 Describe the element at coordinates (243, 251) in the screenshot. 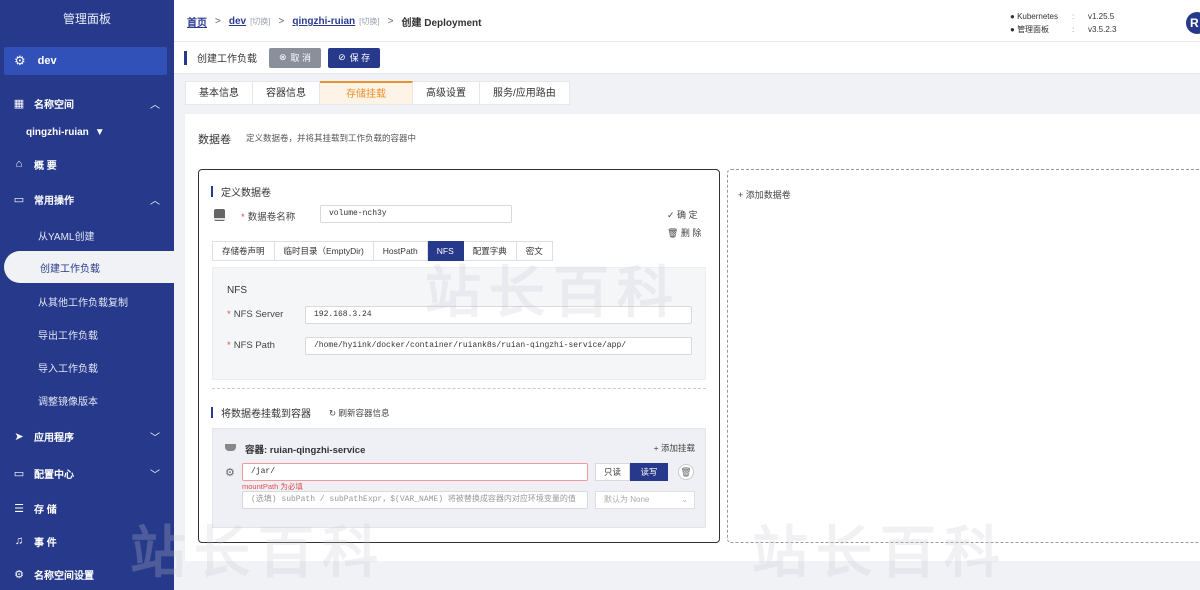

I see `vtab-pvc: 存储卷声明` at that location.